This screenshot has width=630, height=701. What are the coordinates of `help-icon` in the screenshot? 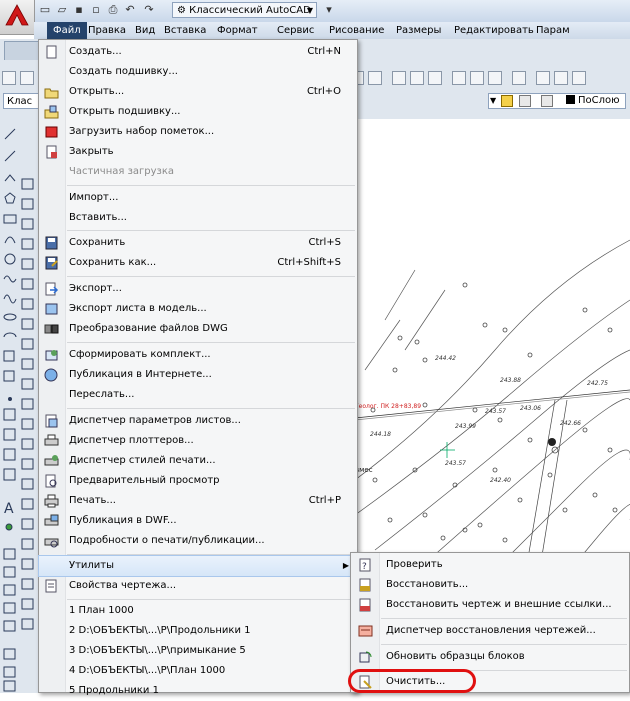 It's located at (519, 78).